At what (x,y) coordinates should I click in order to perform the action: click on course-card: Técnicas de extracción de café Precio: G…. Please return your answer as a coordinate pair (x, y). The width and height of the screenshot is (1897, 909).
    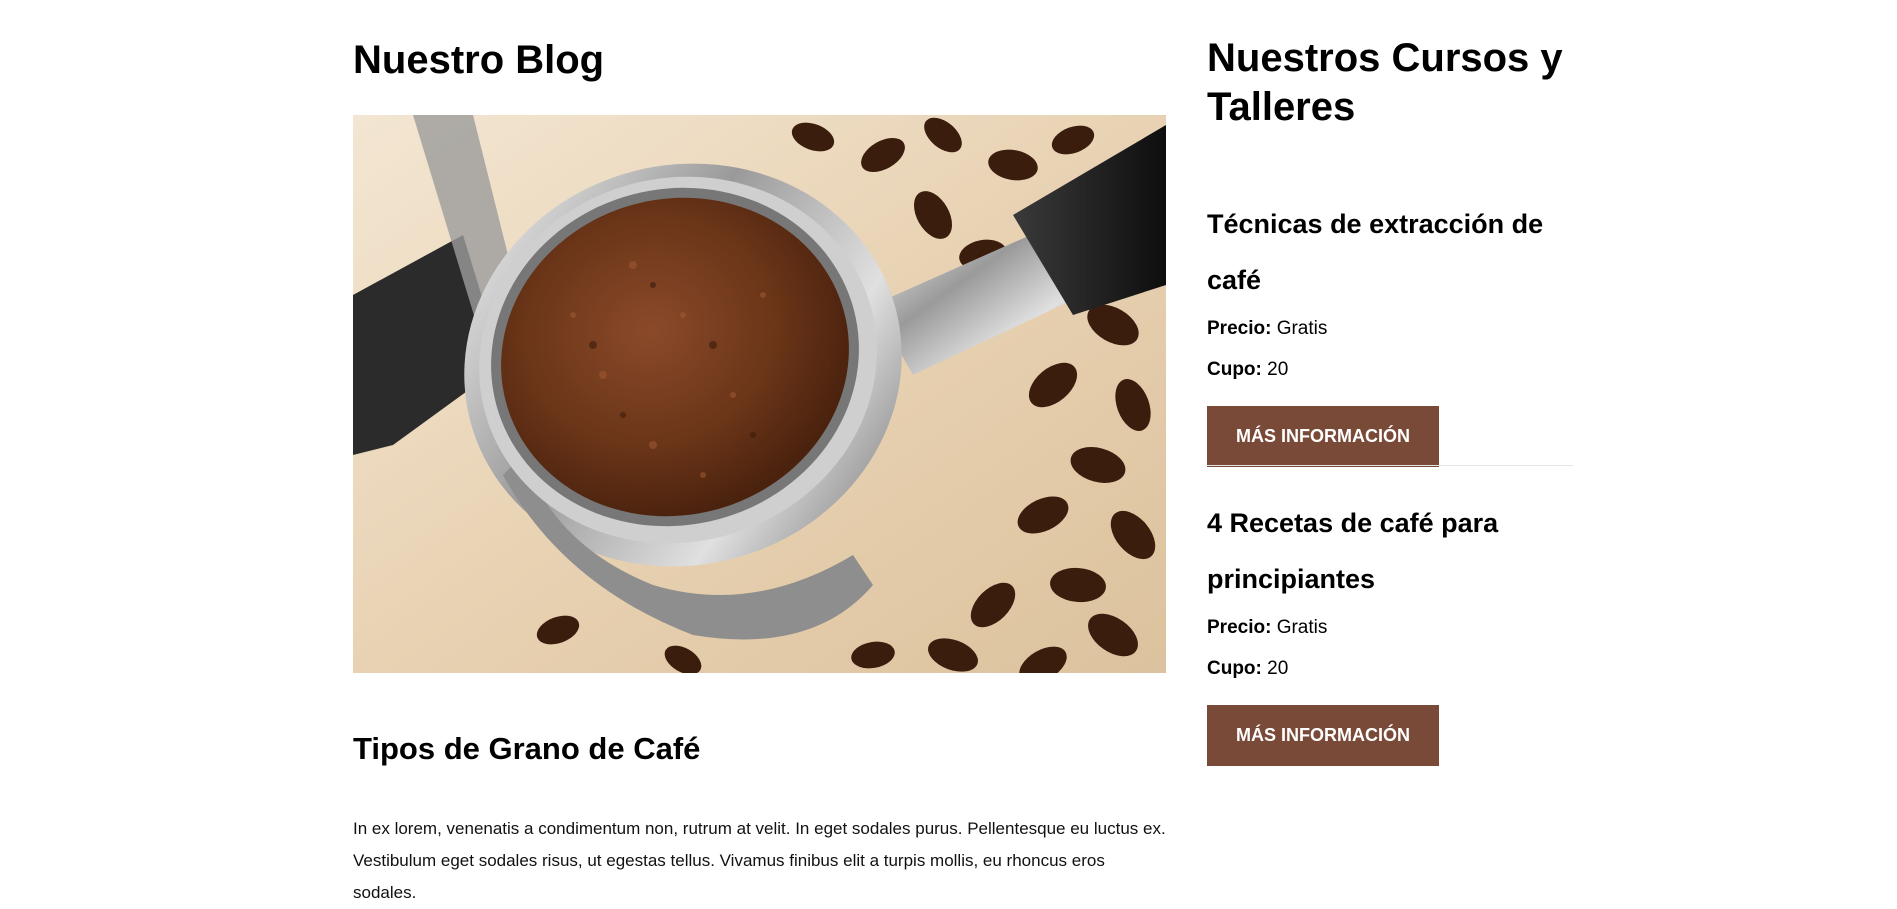
    Looking at the image, I should click on (1390, 331).